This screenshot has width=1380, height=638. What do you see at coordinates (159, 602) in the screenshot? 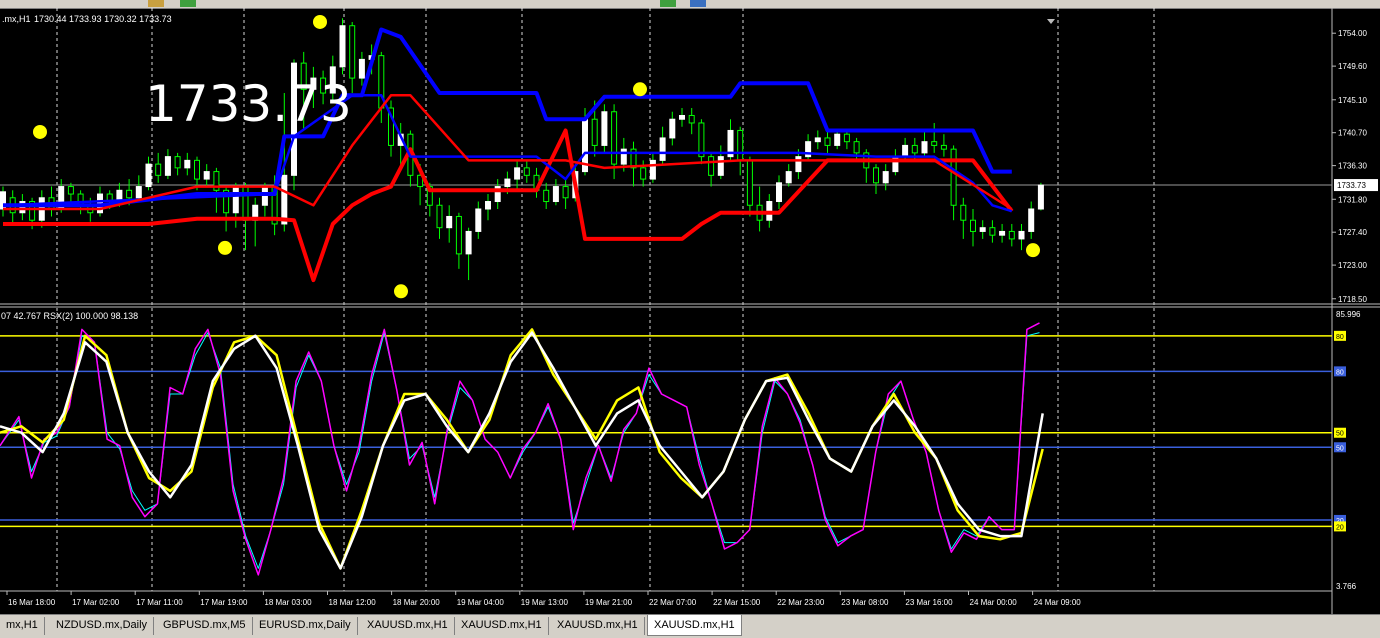
I see `time-tick-label: 17 Mar 11:00` at bounding box center [159, 602].